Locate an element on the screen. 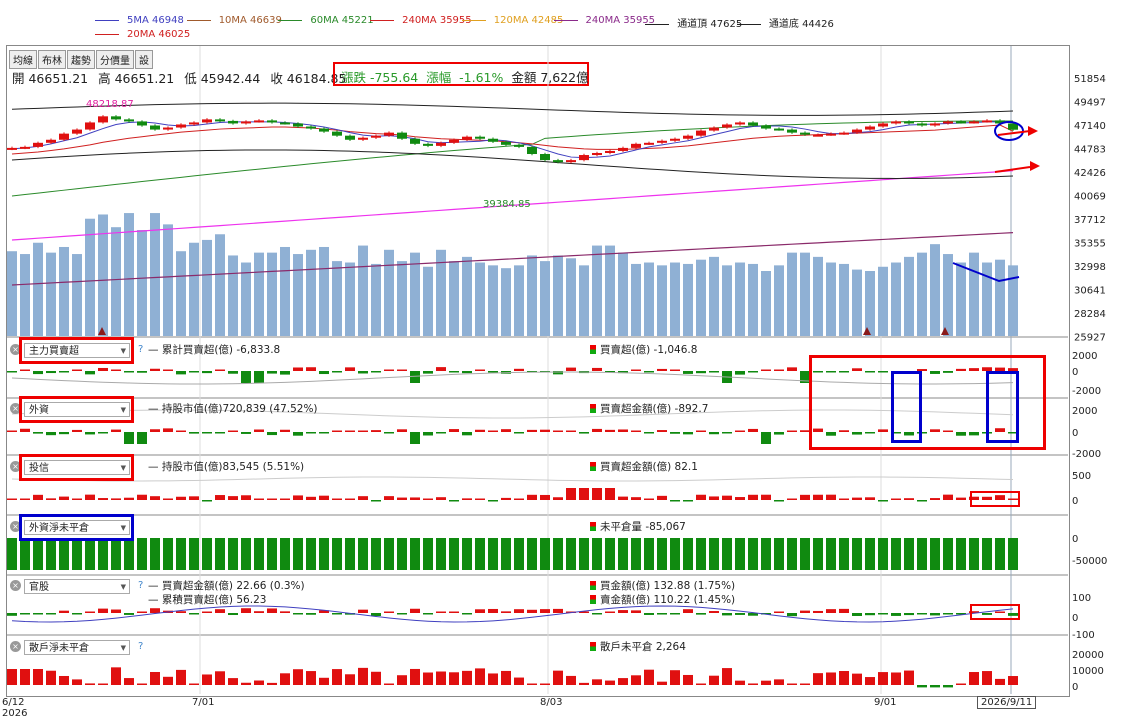 The image size is (1121, 720). panel-left-readout: — 持股市值(億)83,545 (5.51%) is located at coordinates (226, 467).